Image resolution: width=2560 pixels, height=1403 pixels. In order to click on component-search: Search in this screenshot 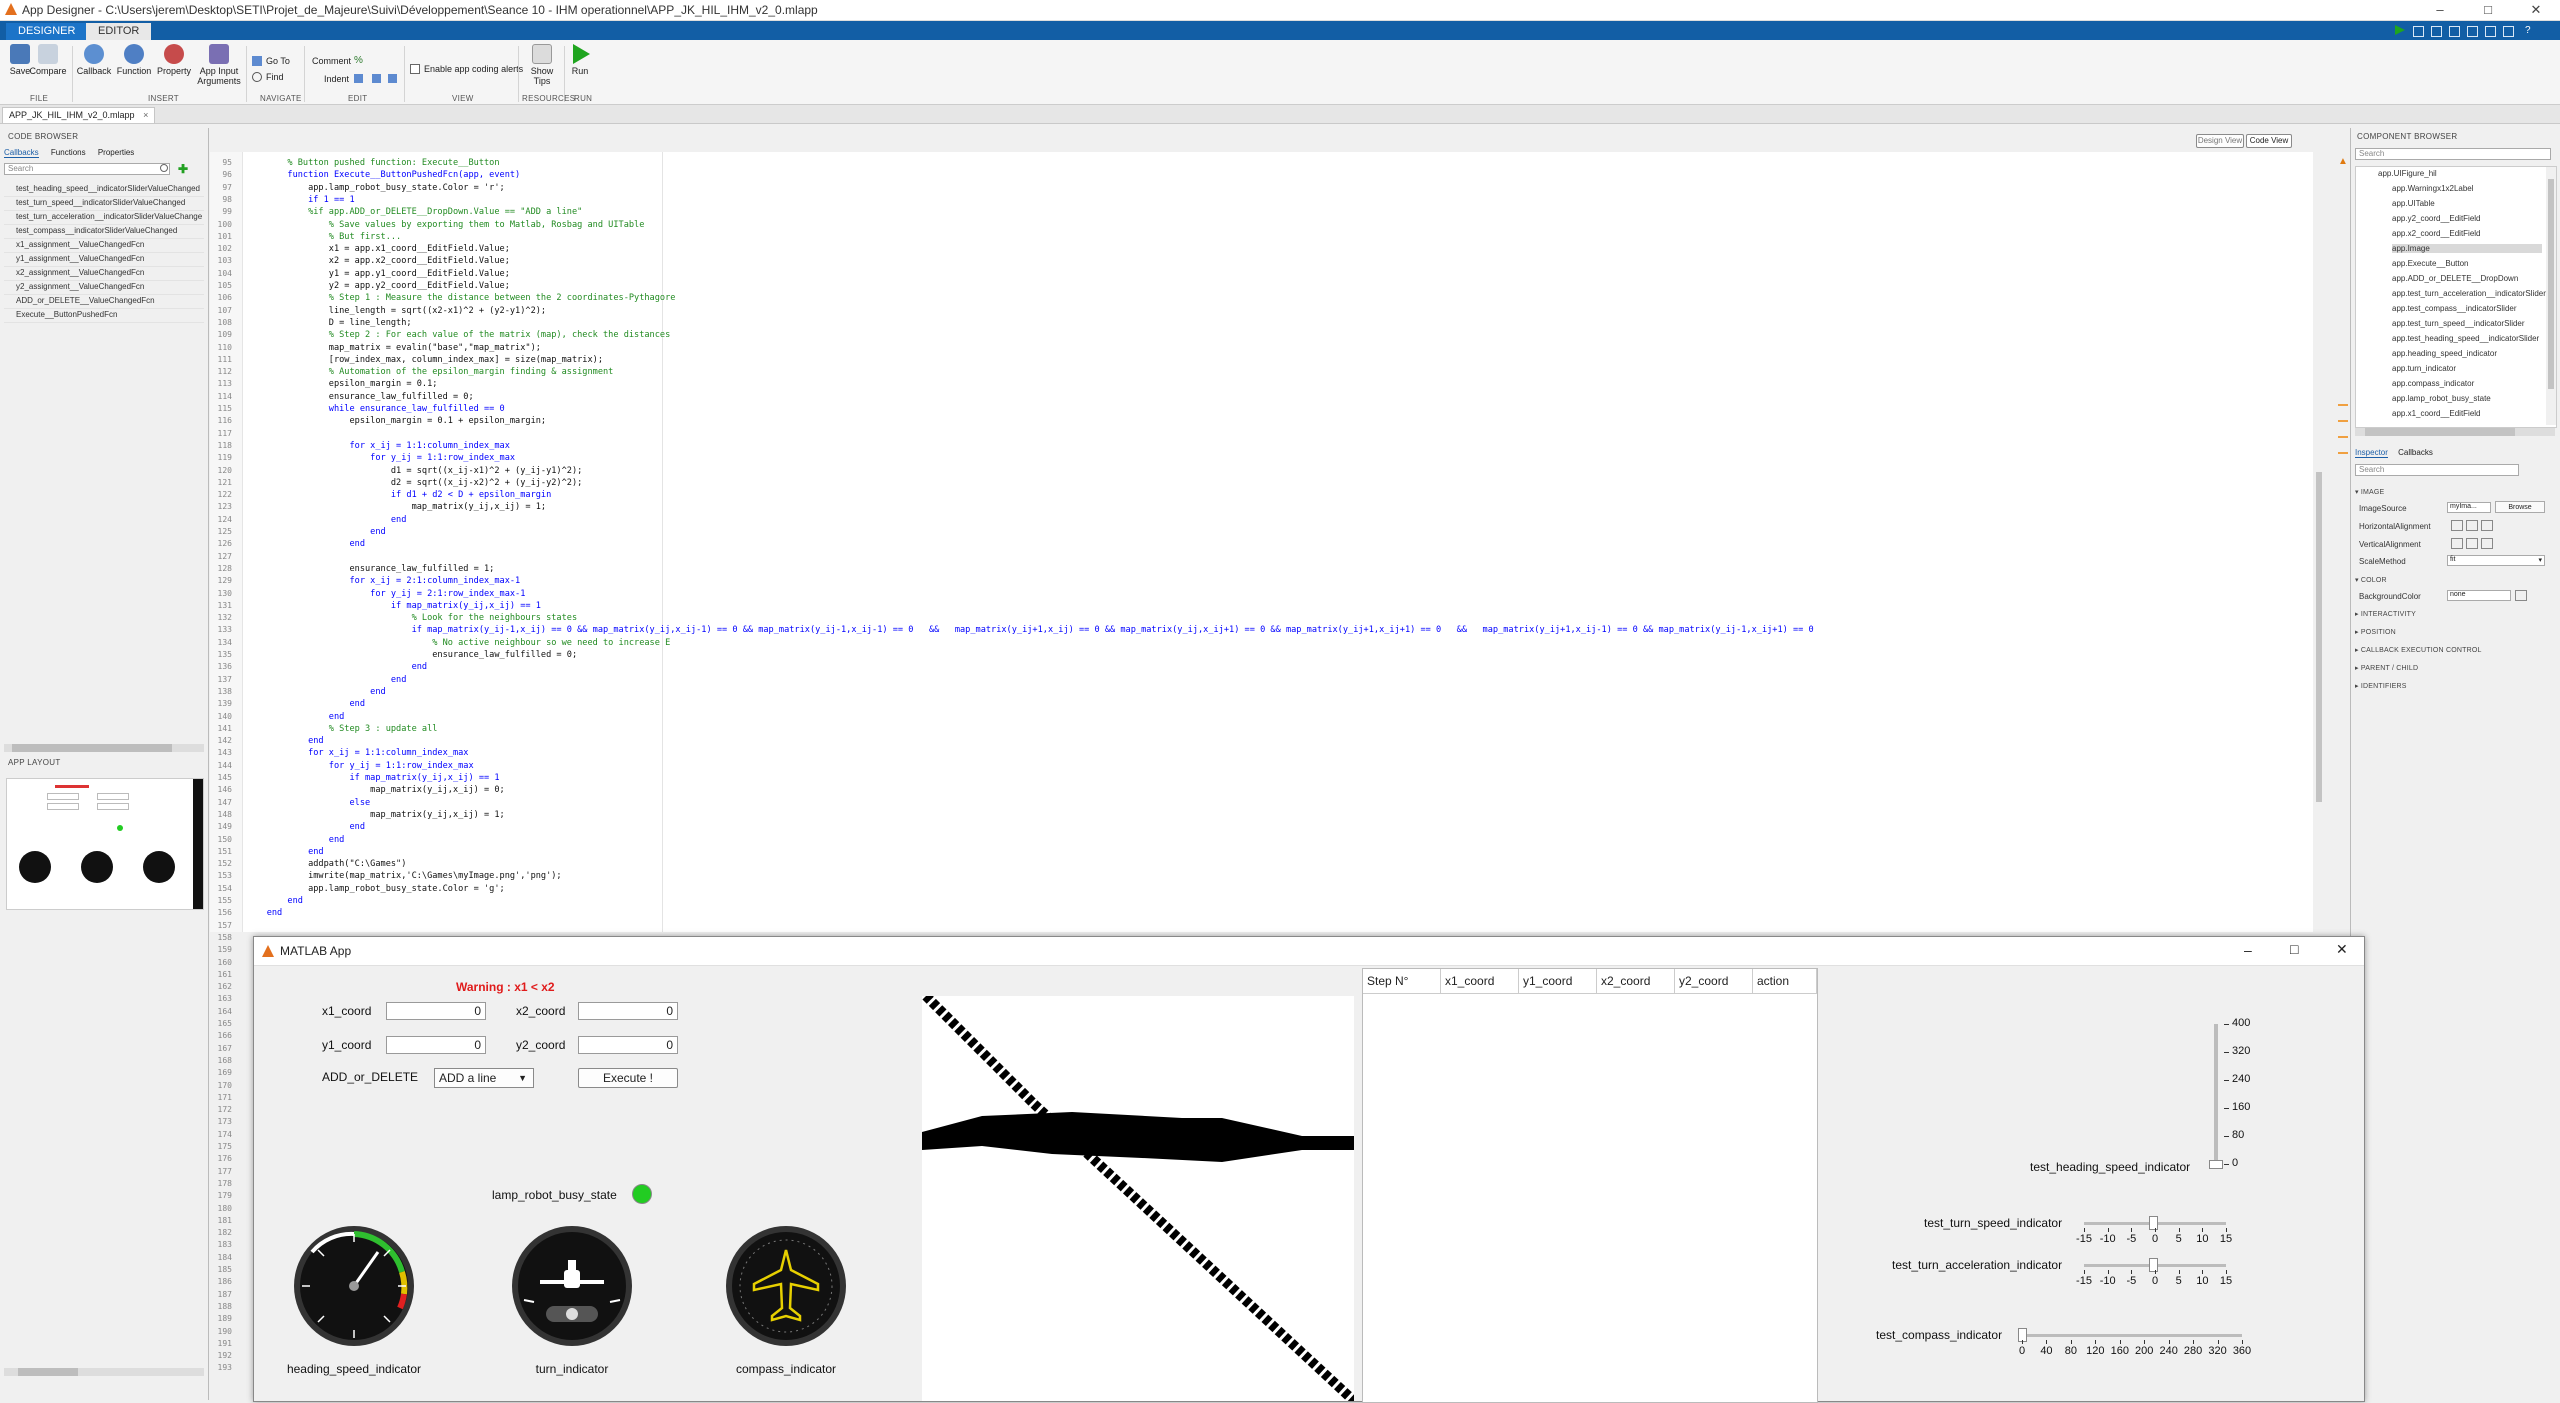, I will do `click(2453, 154)`.